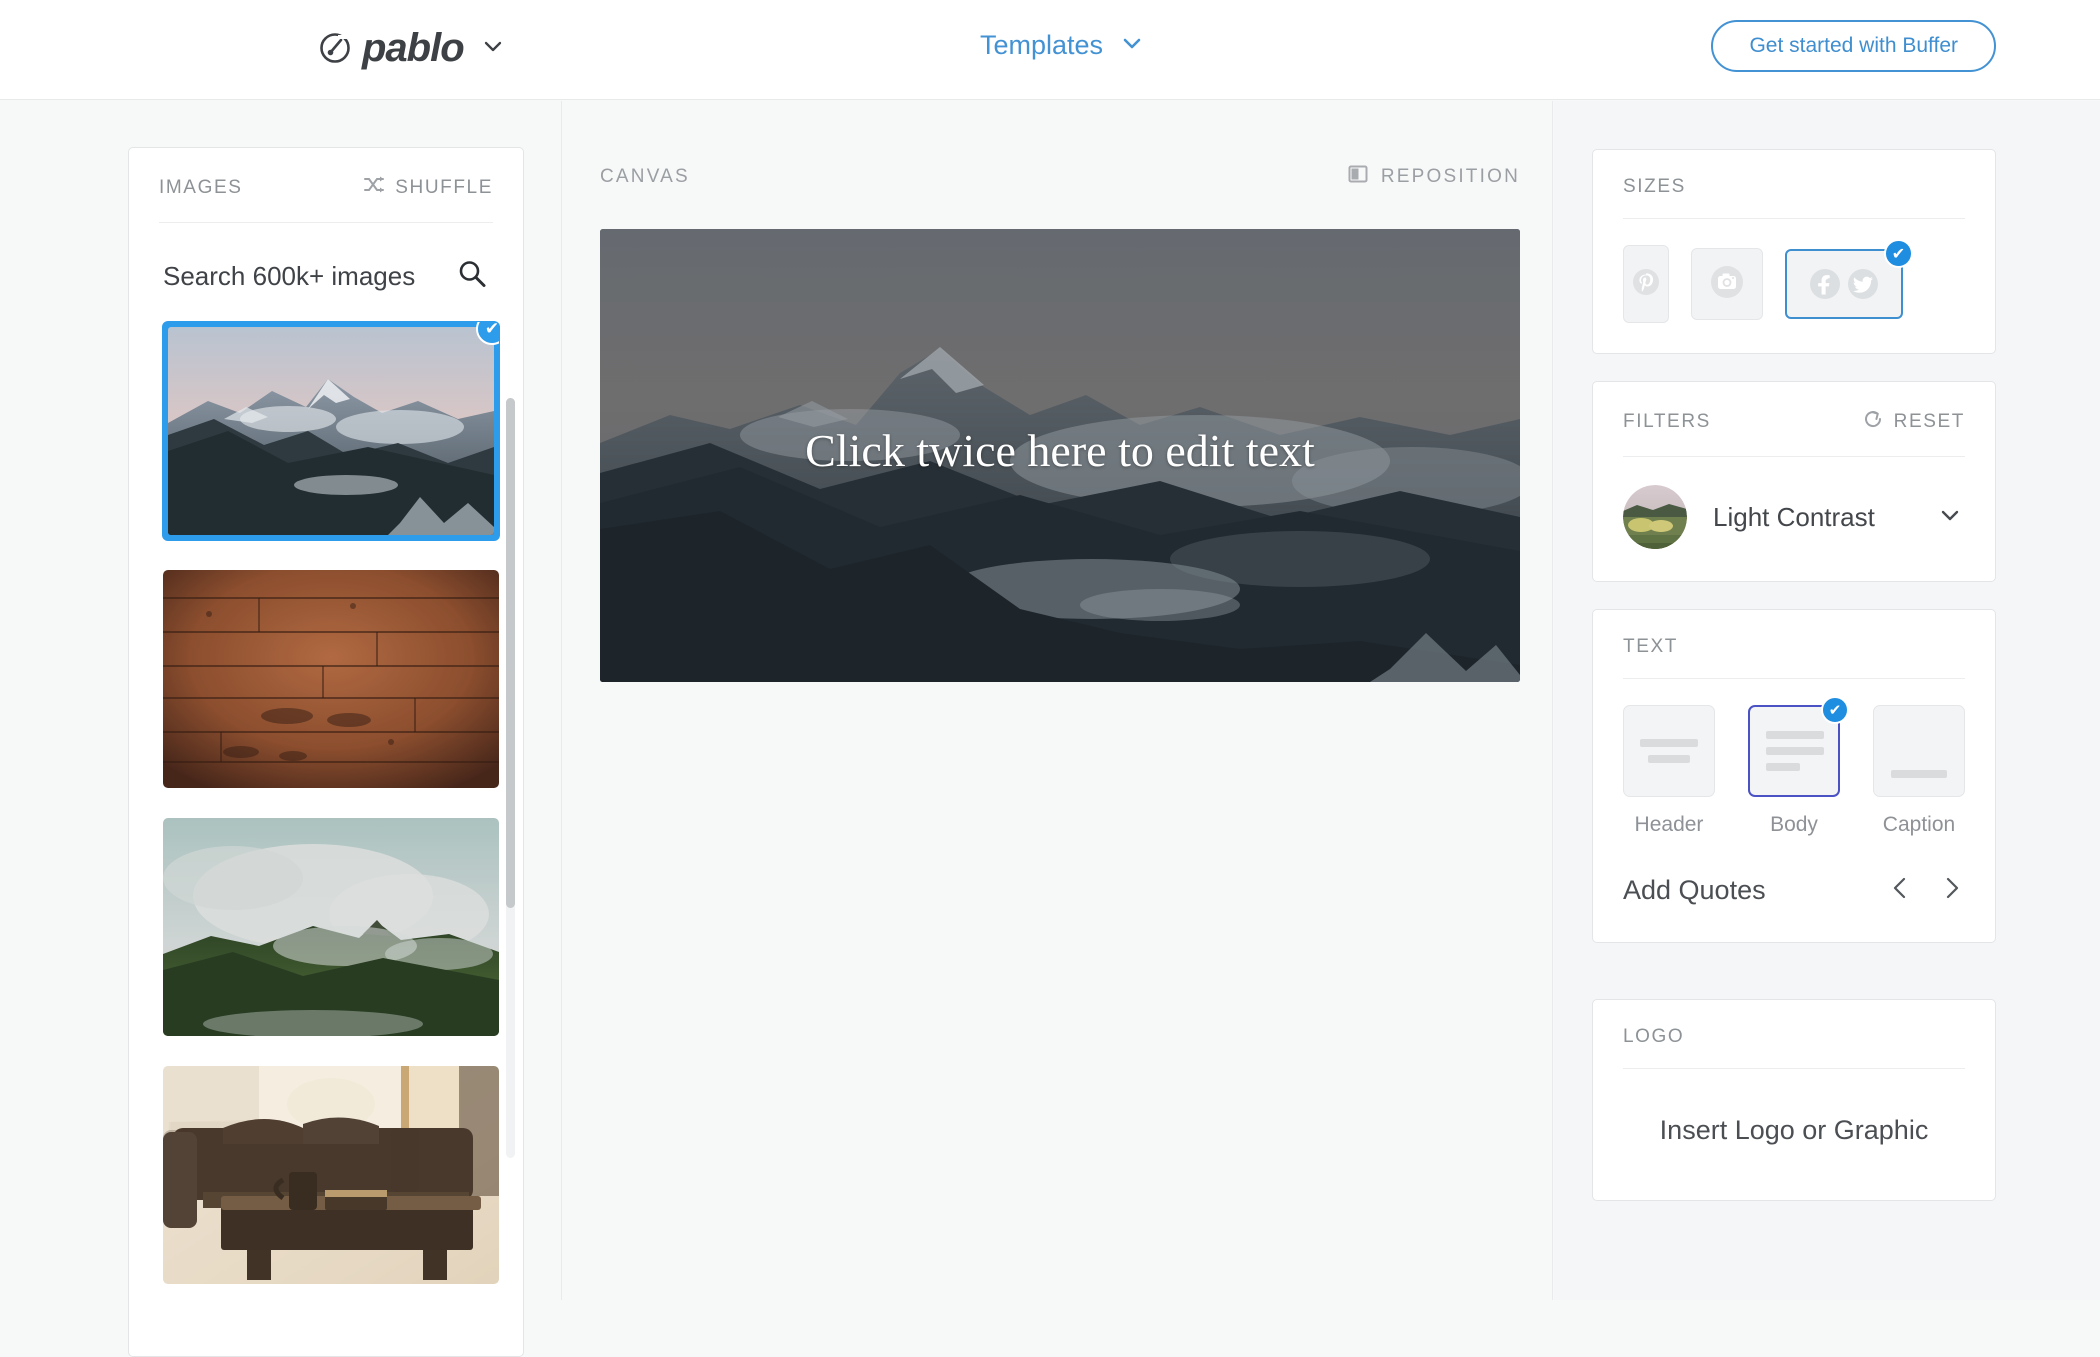  I want to click on reset-label: RESET, so click(1929, 421).